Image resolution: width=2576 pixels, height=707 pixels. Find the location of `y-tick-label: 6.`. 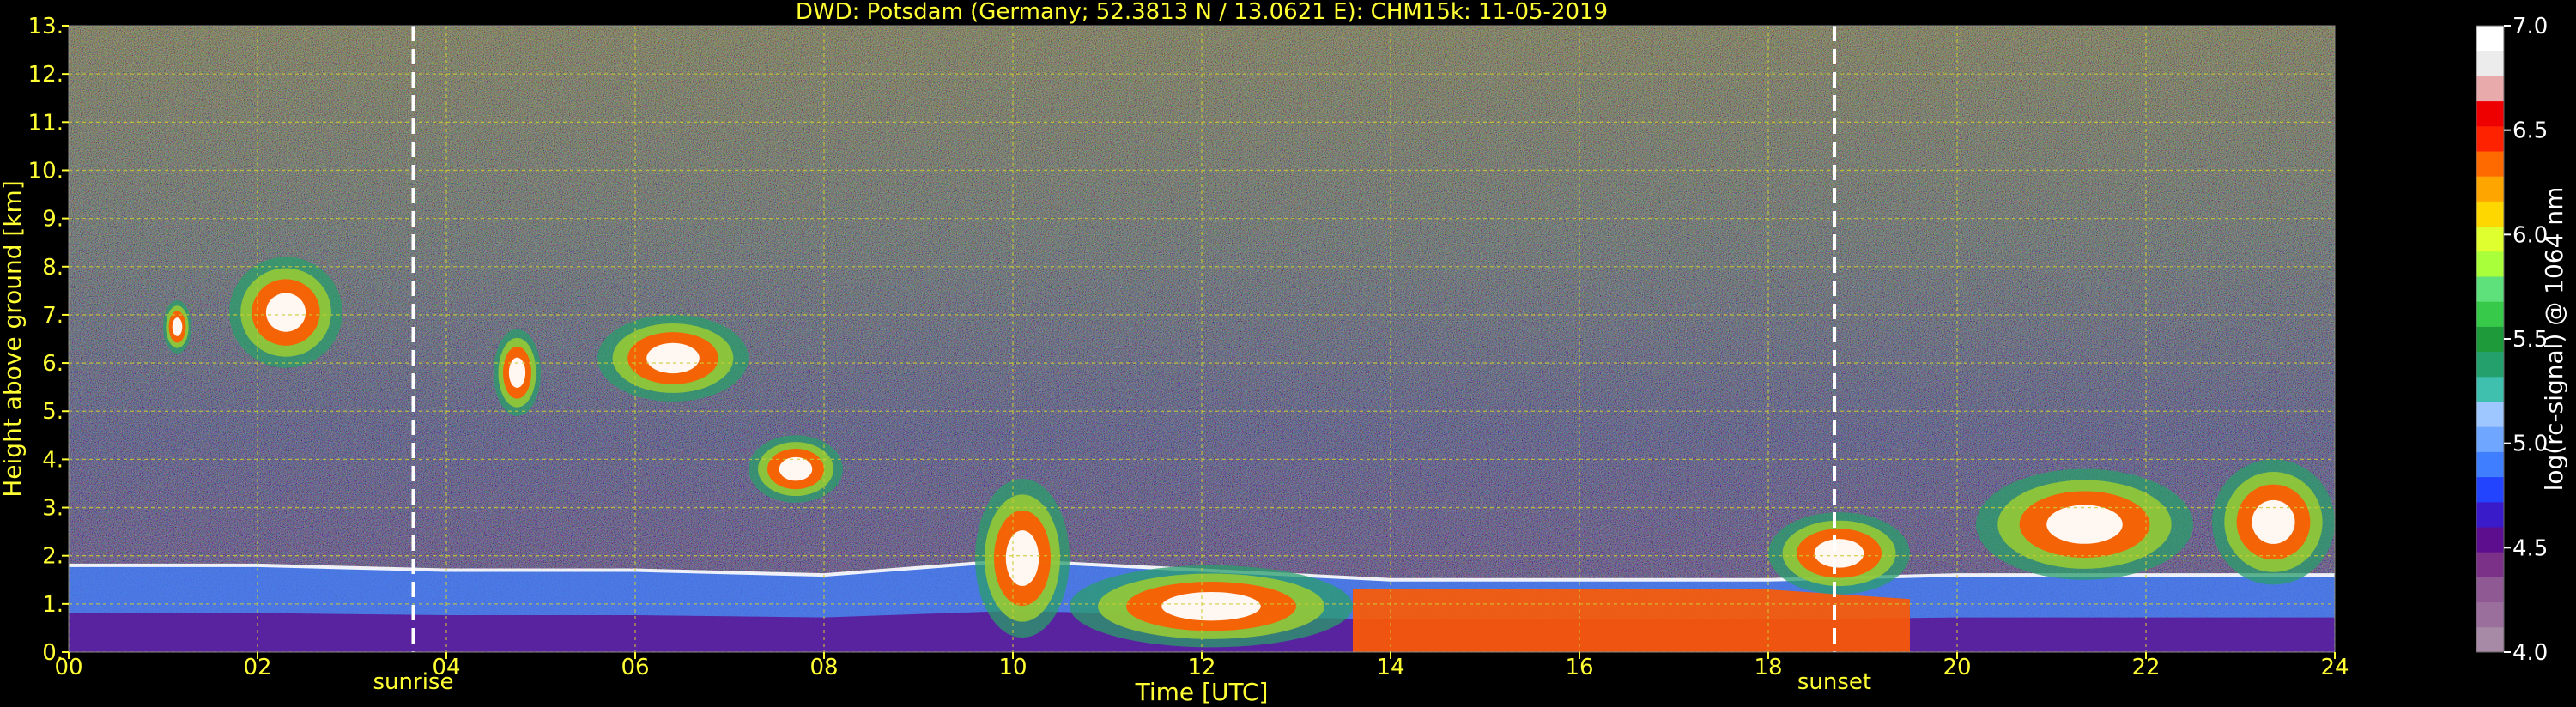

y-tick-label: 6. is located at coordinates (53, 364).